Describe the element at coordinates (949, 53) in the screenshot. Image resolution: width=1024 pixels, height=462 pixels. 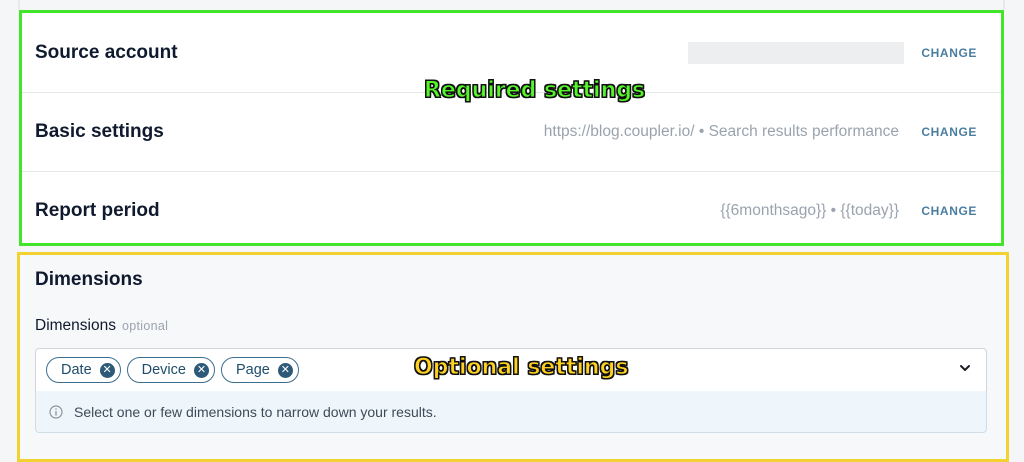
I see `change-source-account-button: CHANGE` at that location.